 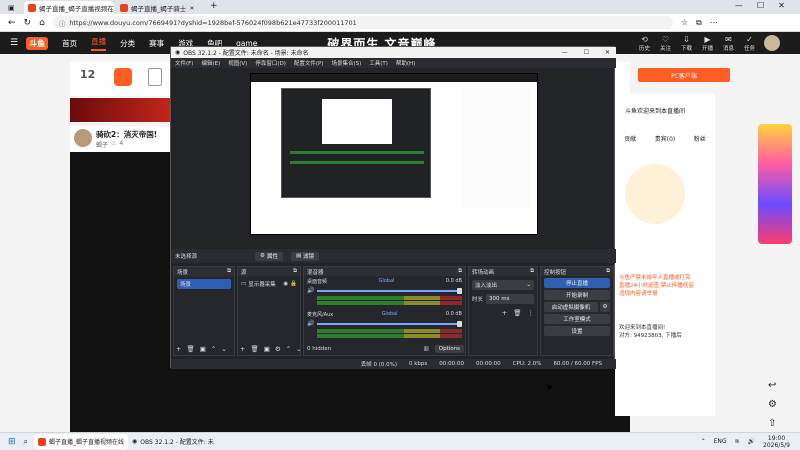 What do you see at coordinates (204, 284) in the screenshot?
I see `scene-item: 场景` at bounding box center [204, 284].